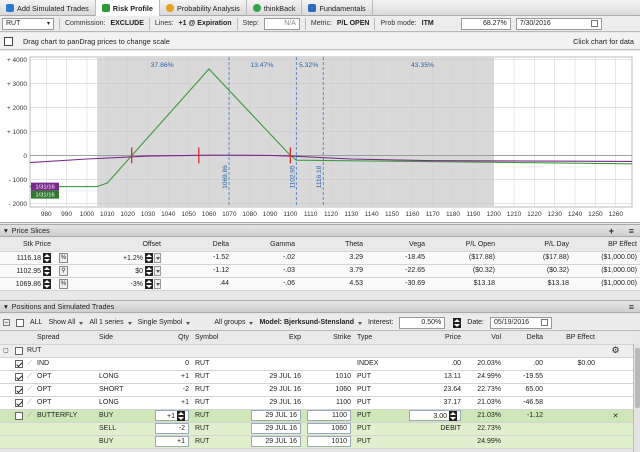 The image size is (640, 452). I want to click on step-input: N/A, so click(281, 23).